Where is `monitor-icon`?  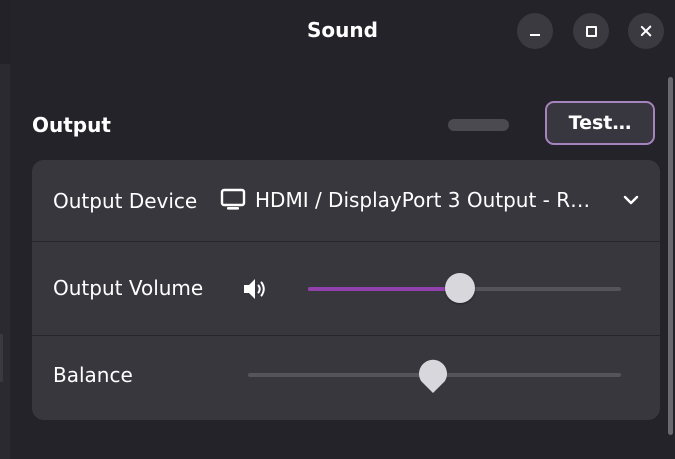 monitor-icon is located at coordinates (233, 199).